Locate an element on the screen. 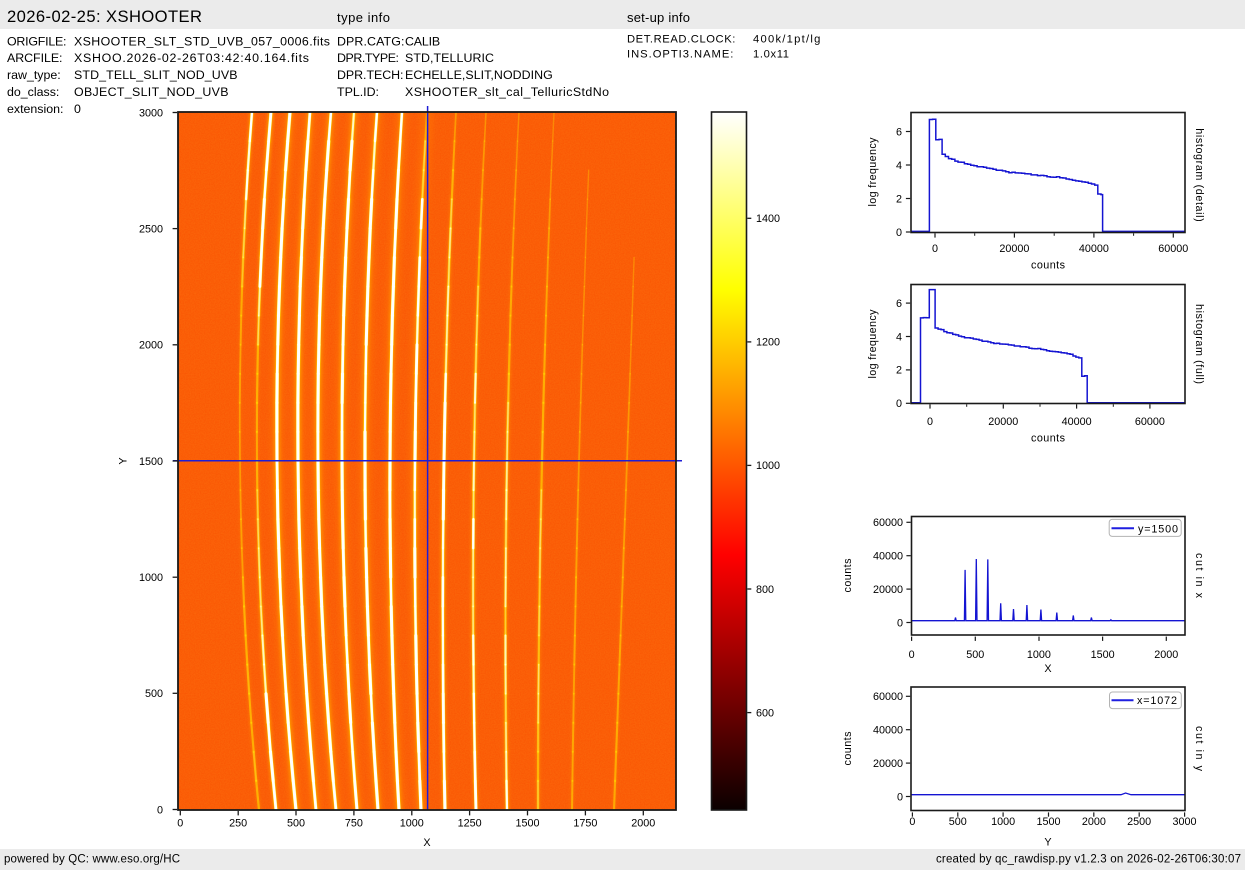  svg-text: DPR.CATG: is located at coordinates (370, 41).